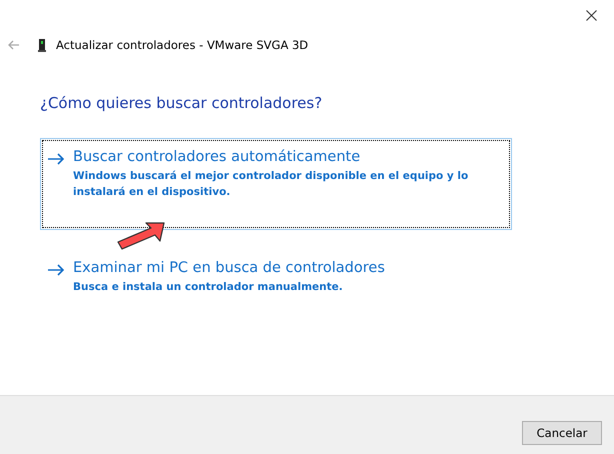 This screenshot has width=614, height=454. What do you see at coordinates (208, 287) in the screenshot?
I see `option-description: Busca e instala un controlador manualmente.` at bounding box center [208, 287].